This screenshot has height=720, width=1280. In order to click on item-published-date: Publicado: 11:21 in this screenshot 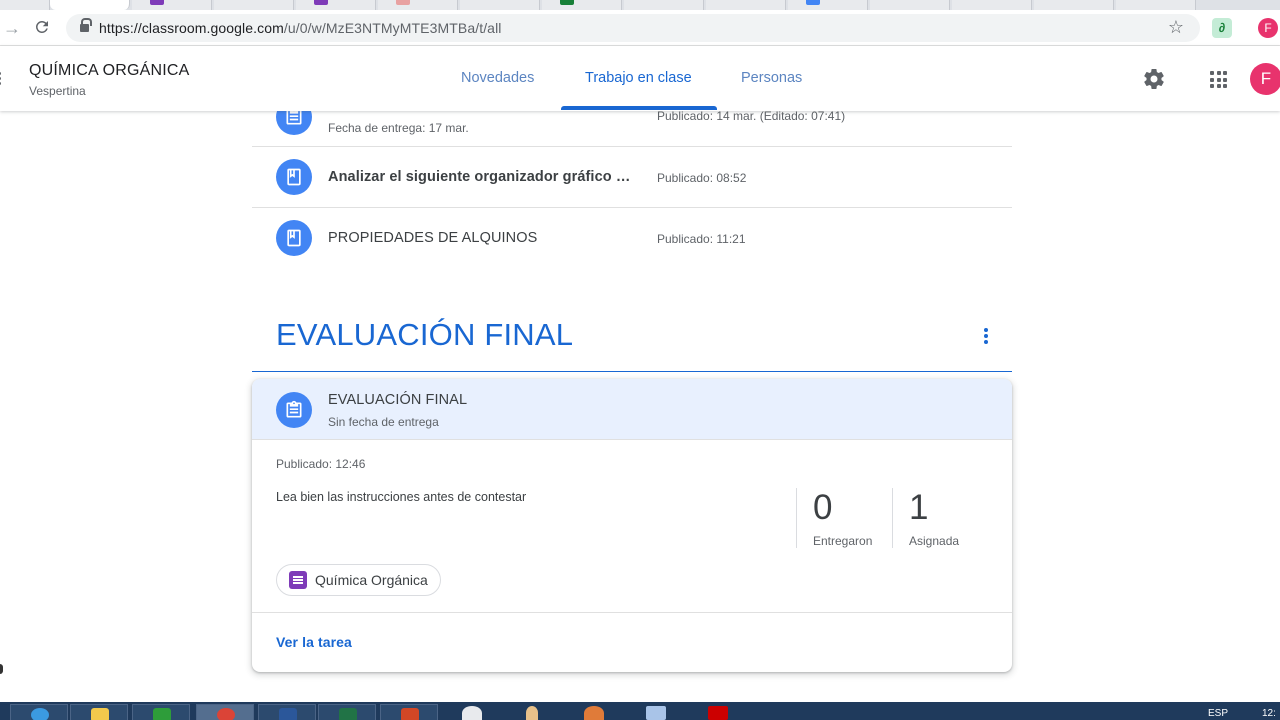, I will do `click(701, 239)`.